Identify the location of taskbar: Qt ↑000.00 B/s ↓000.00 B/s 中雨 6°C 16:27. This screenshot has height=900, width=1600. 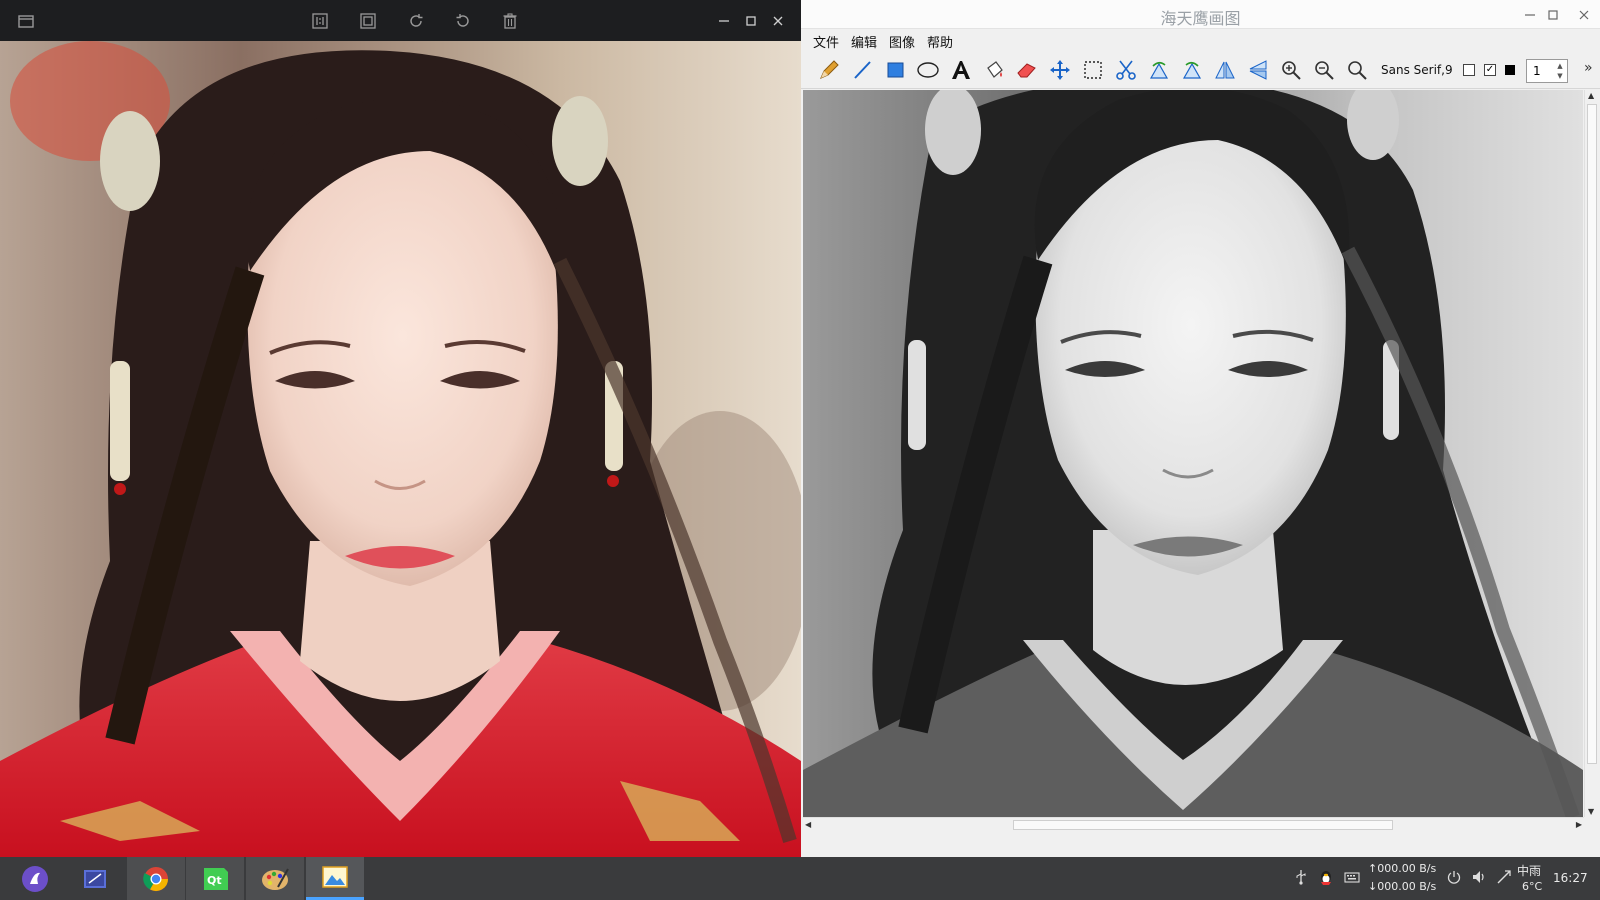
(800, 878).